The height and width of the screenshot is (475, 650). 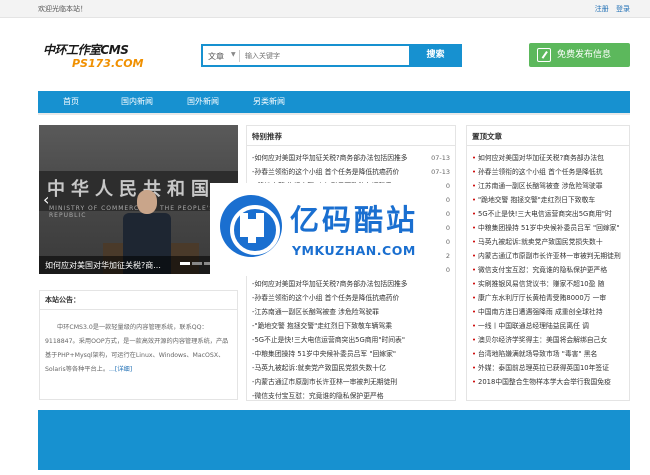 I want to click on list-item-title: -中粮集团操持 51岁中央候补委员吕军 "回嫁家", so click(x=324, y=354).